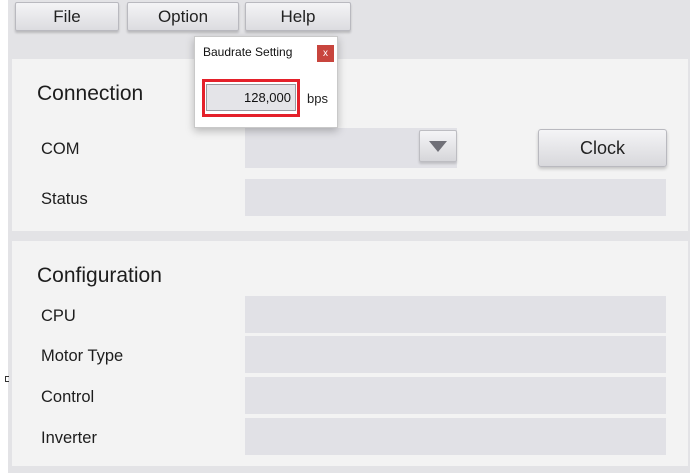  Describe the element at coordinates (602, 148) in the screenshot. I see `clock-button: Clock` at that location.